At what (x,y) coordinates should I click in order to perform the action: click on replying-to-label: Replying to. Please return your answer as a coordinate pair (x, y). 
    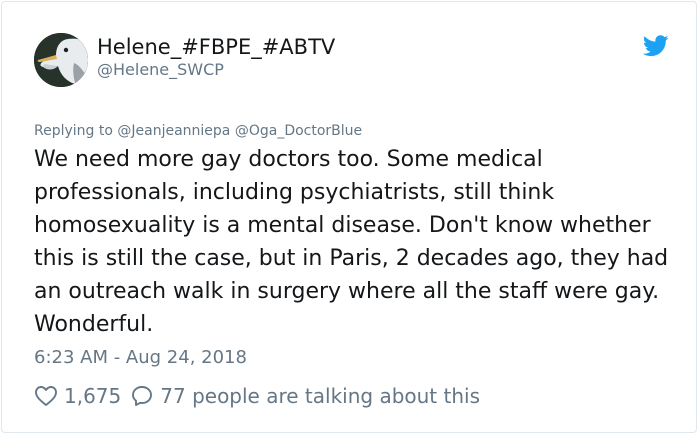
    Looking at the image, I should click on (73, 131).